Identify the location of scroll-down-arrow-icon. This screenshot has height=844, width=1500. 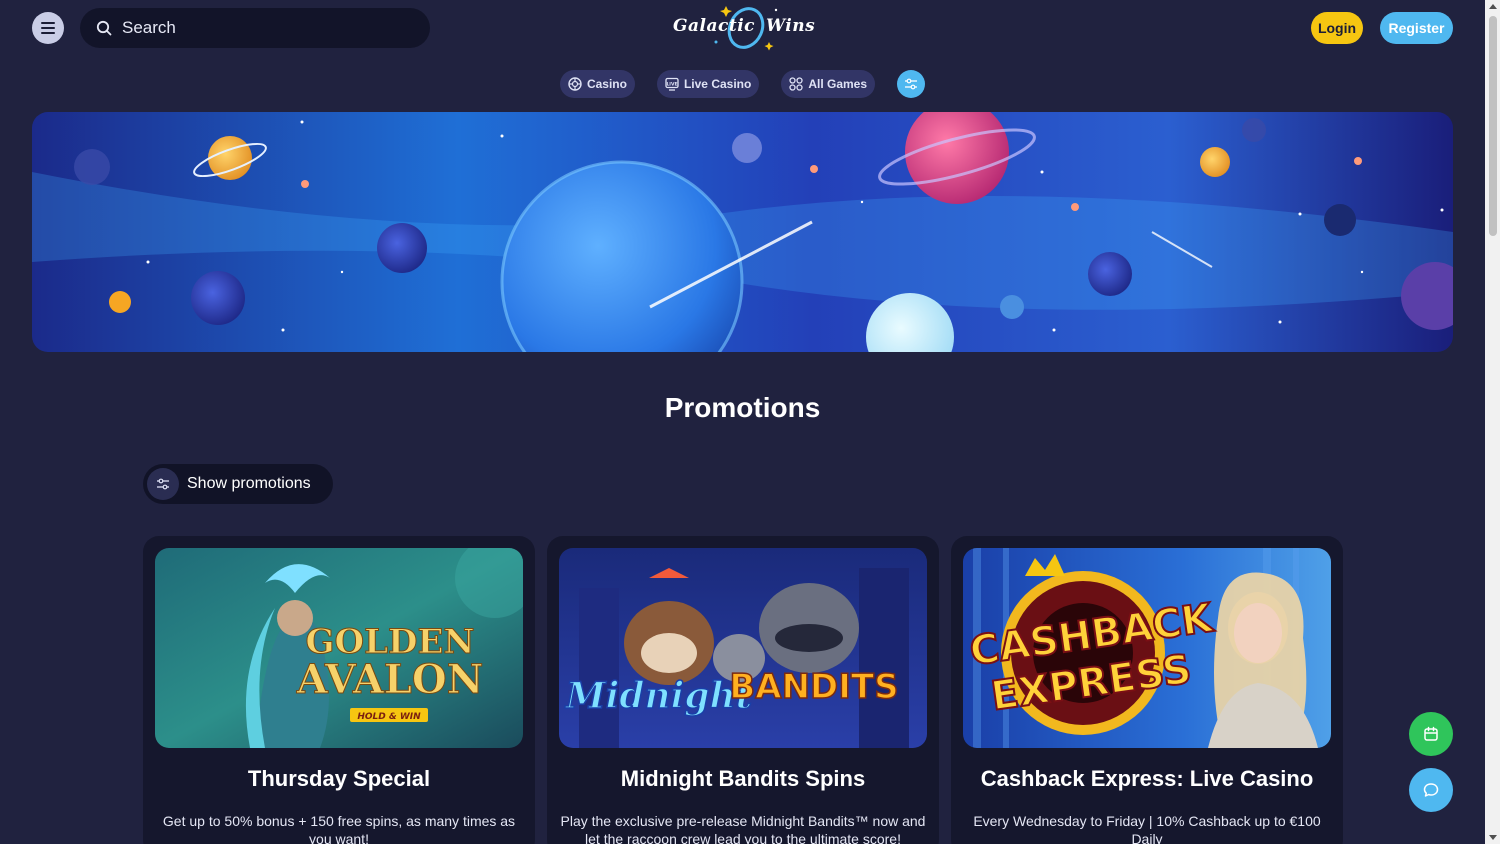
(1493, 837).